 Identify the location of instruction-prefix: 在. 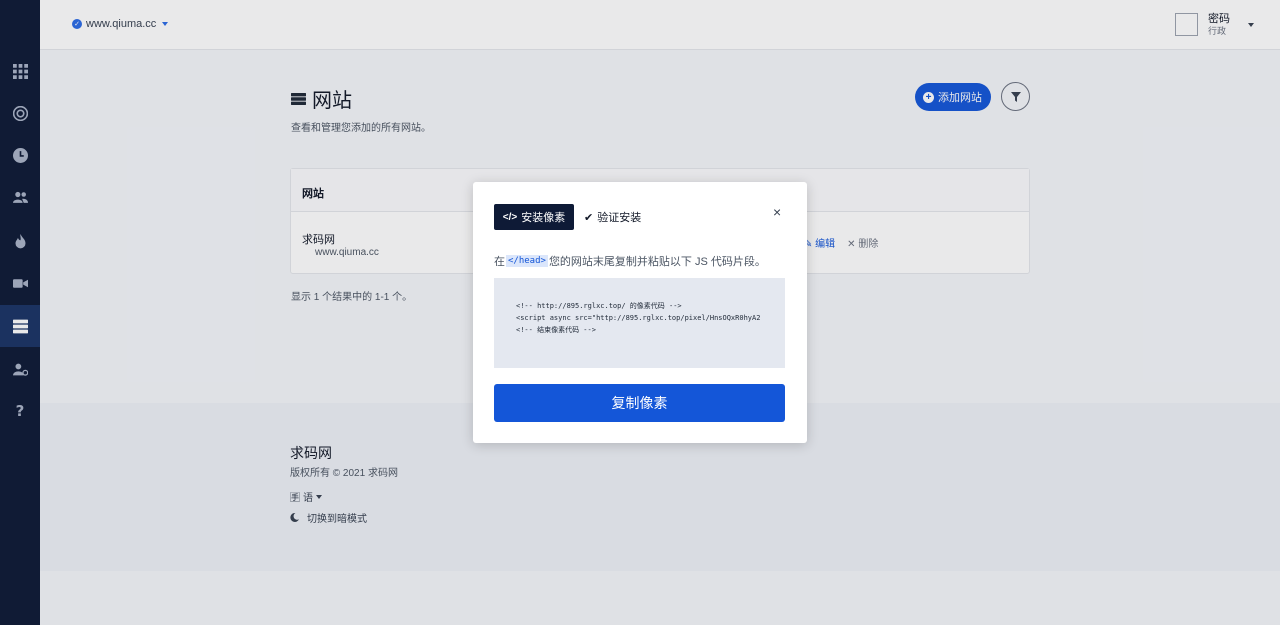
(499, 262).